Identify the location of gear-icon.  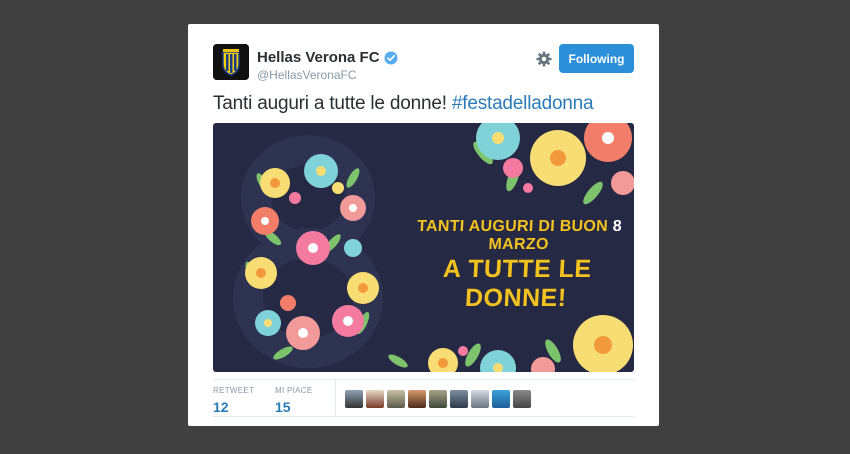
(544, 59).